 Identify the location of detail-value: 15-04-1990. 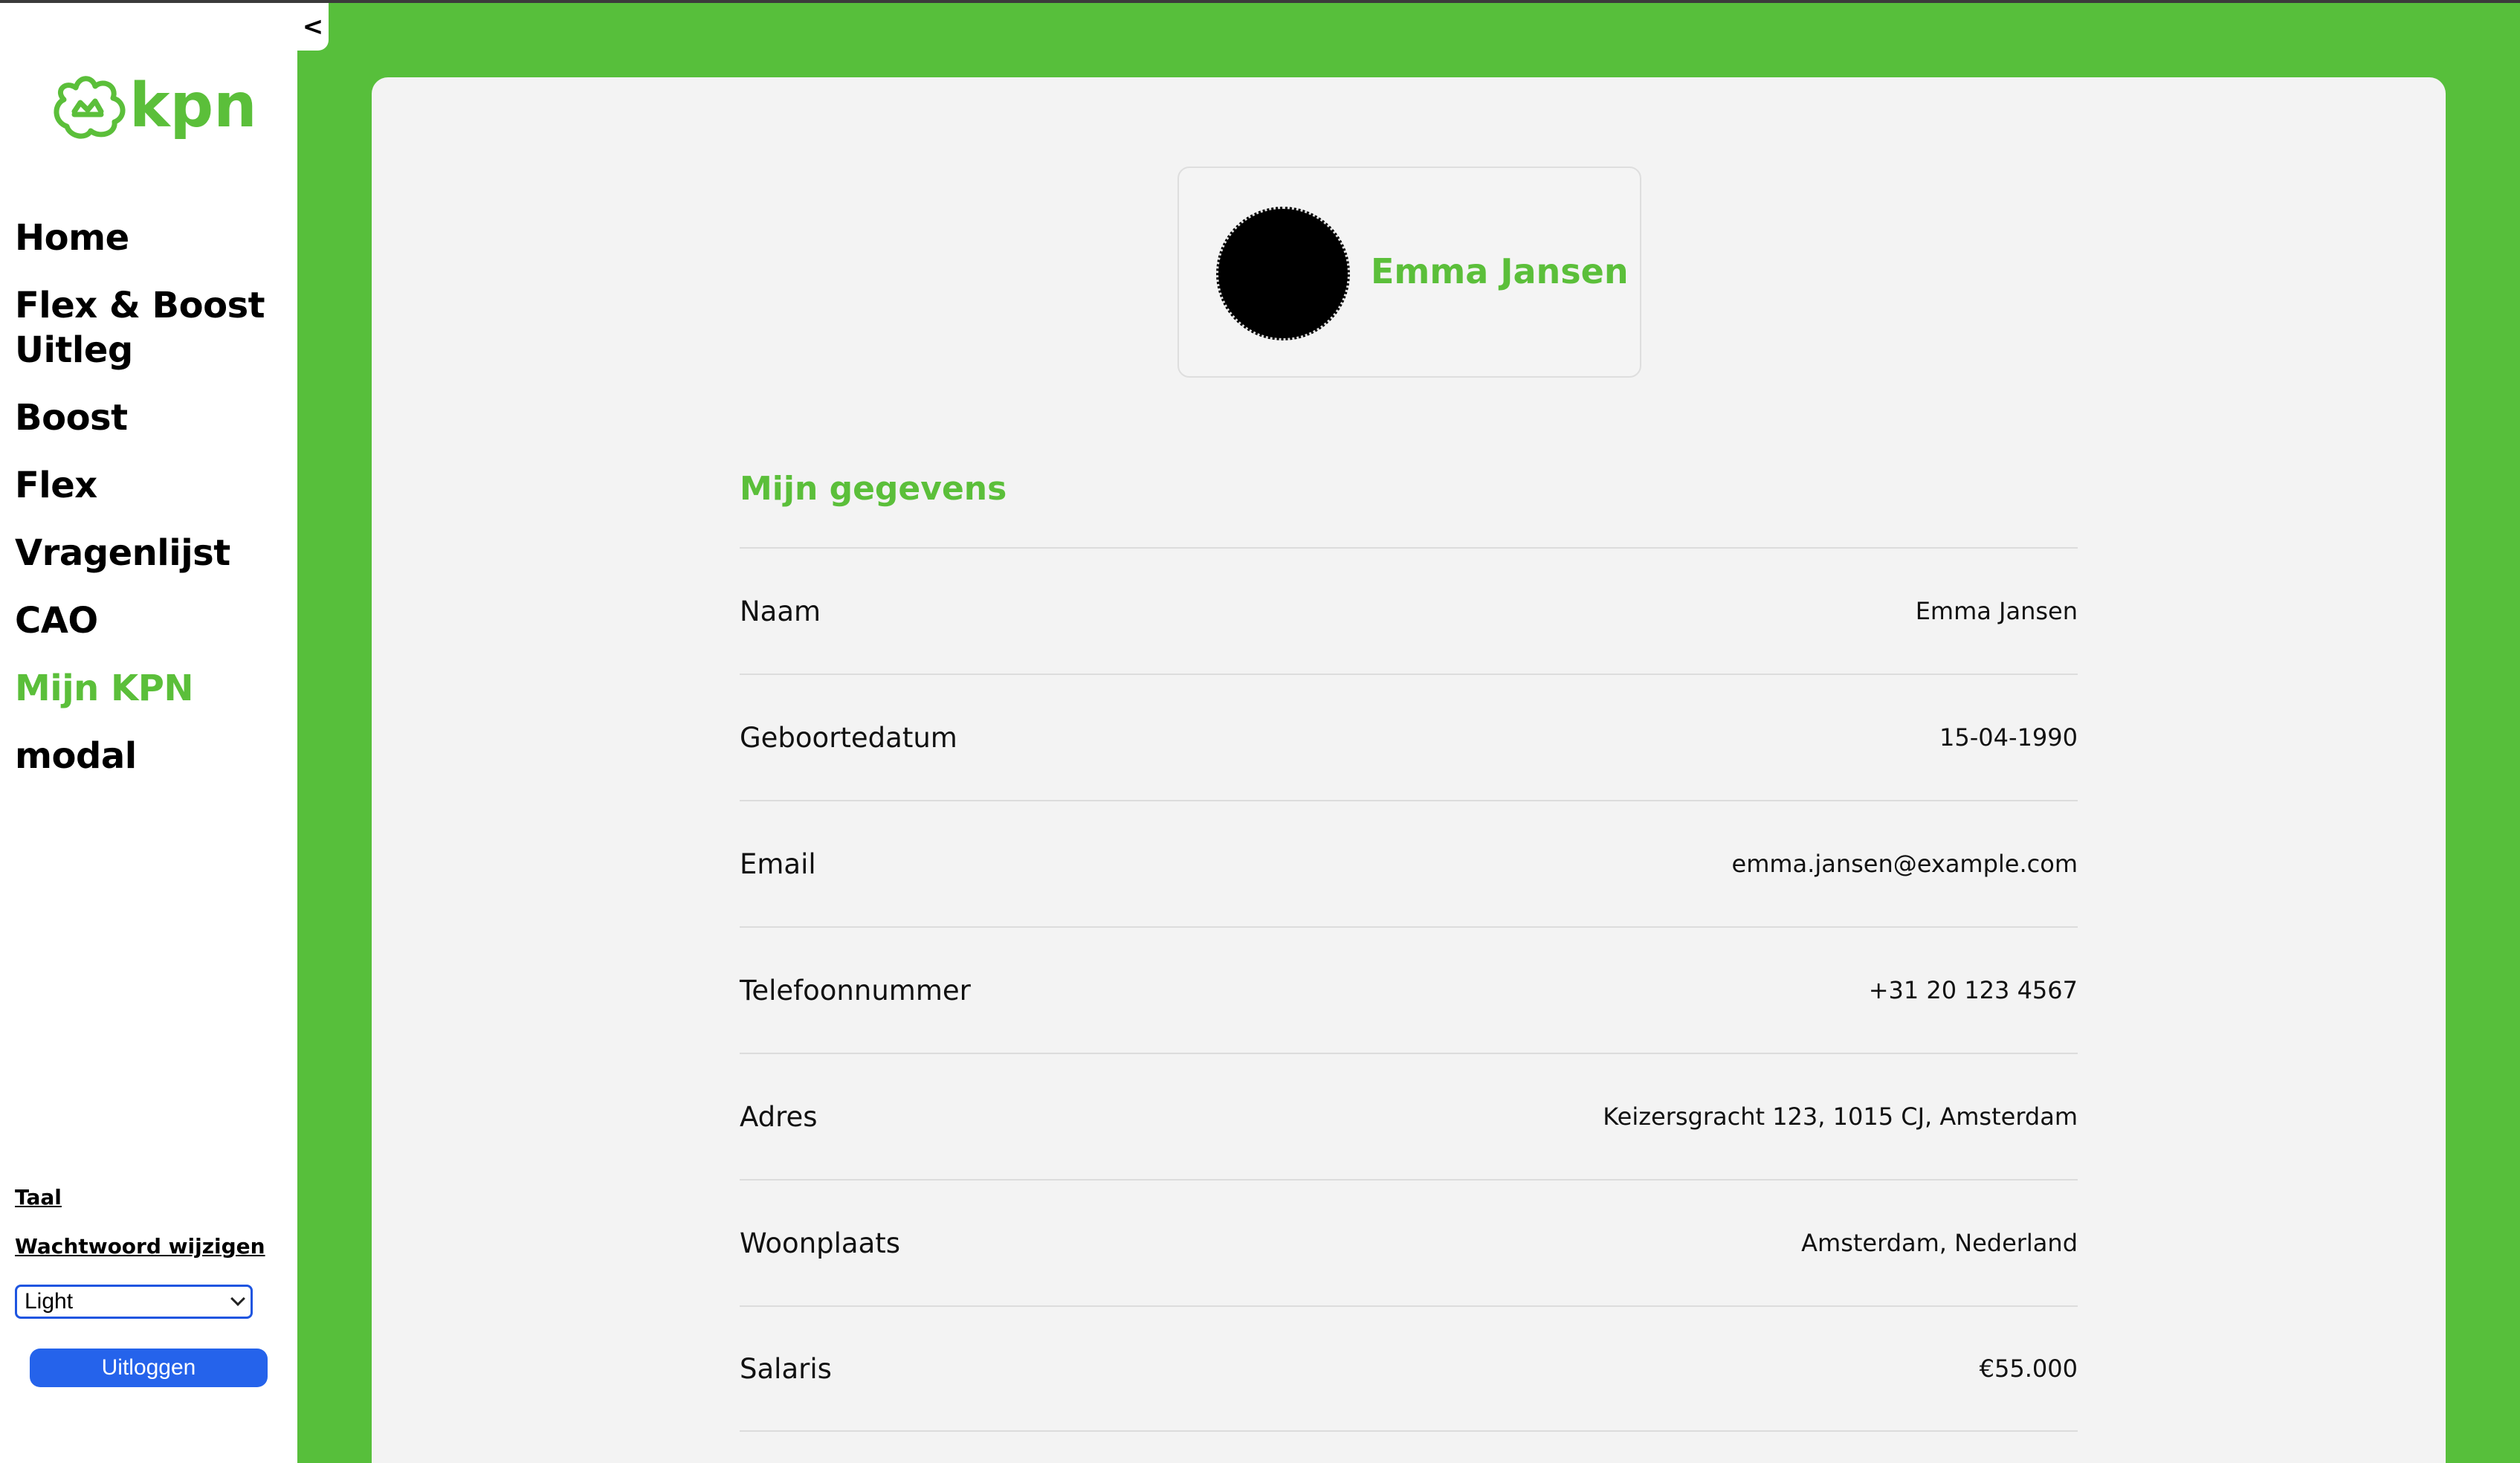
(2009, 737).